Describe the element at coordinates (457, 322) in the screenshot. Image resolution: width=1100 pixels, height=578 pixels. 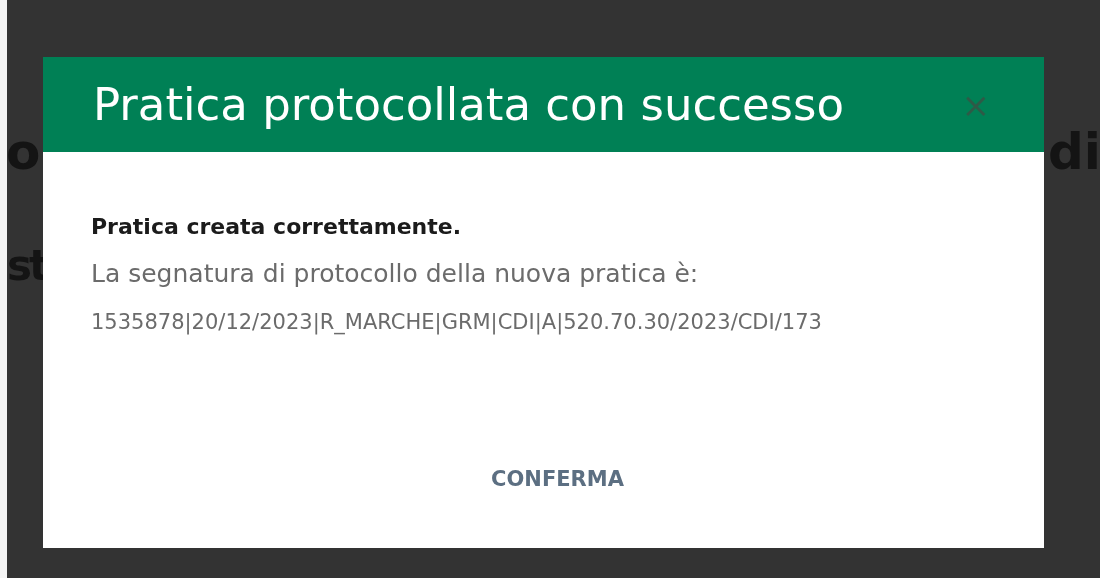
I see `protocol-signature: 1535878|20/12/2023|R_MARCHE|GRM|CDI|A|520.70.30/2023/CDI/173` at that location.